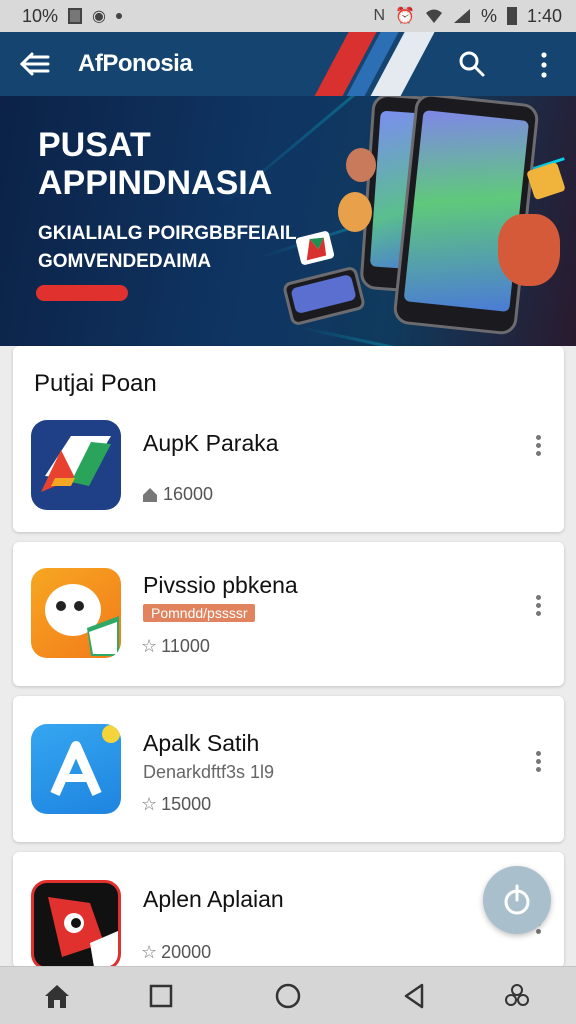 The width and height of the screenshot is (576, 1024). What do you see at coordinates (288, 614) in the screenshot?
I see `app-card: Pivssio pbkena Pomndd/pssssr ☆ 11000` at bounding box center [288, 614].